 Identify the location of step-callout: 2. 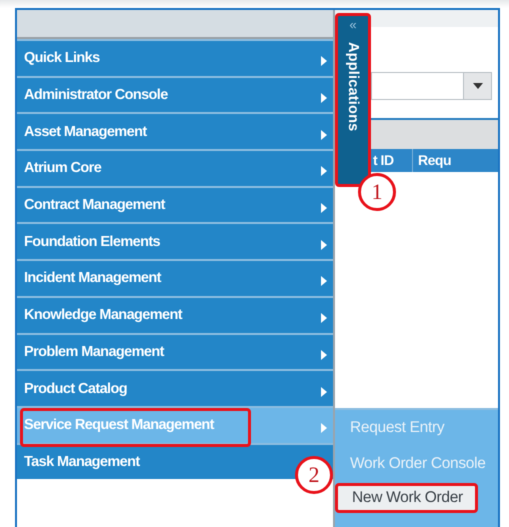
(314, 475).